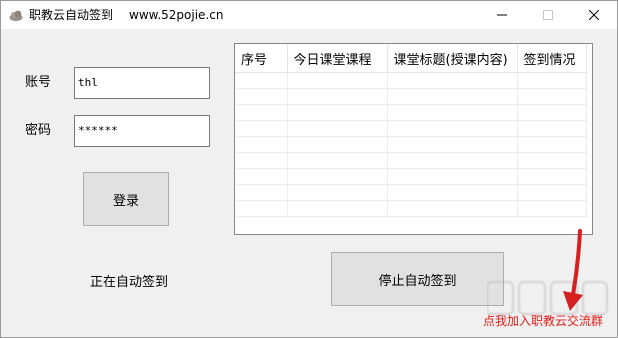 This screenshot has height=338, width=618. Describe the element at coordinates (552, 58) in the screenshot. I see `column-header-signin-status: 签到情况` at that location.